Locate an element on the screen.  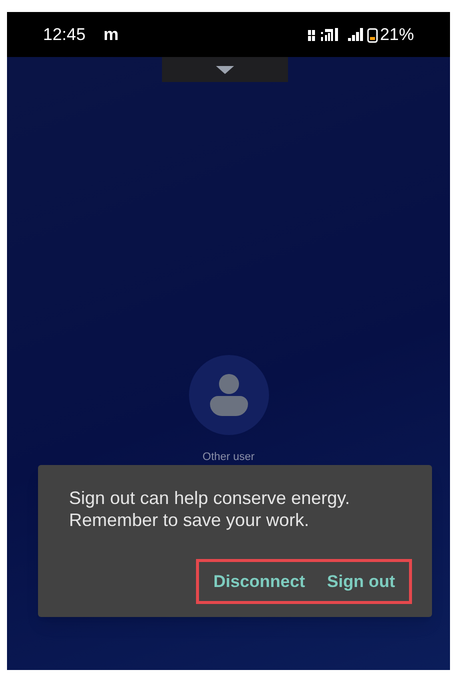
dialog-button: Sign out is located at coordinates (361, 581).